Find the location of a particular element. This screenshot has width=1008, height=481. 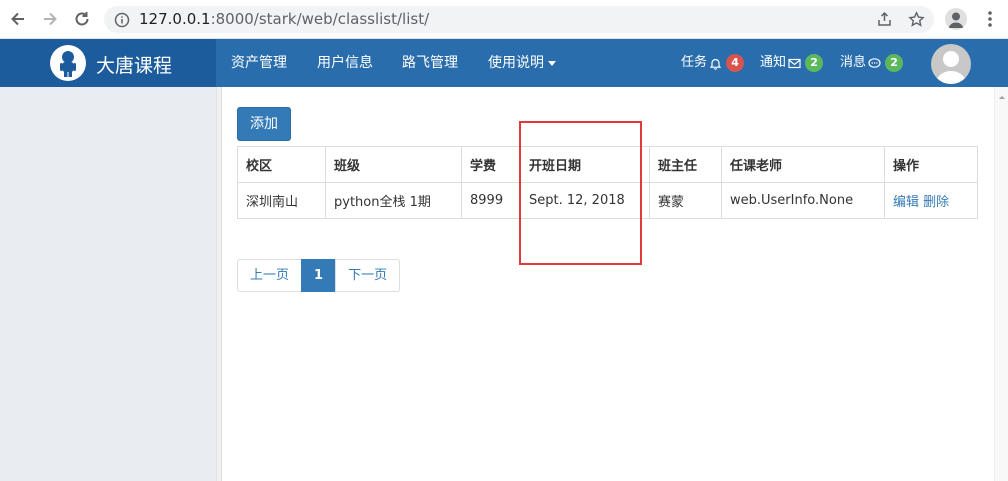

reload-icon is located at coordinates (82, 19).